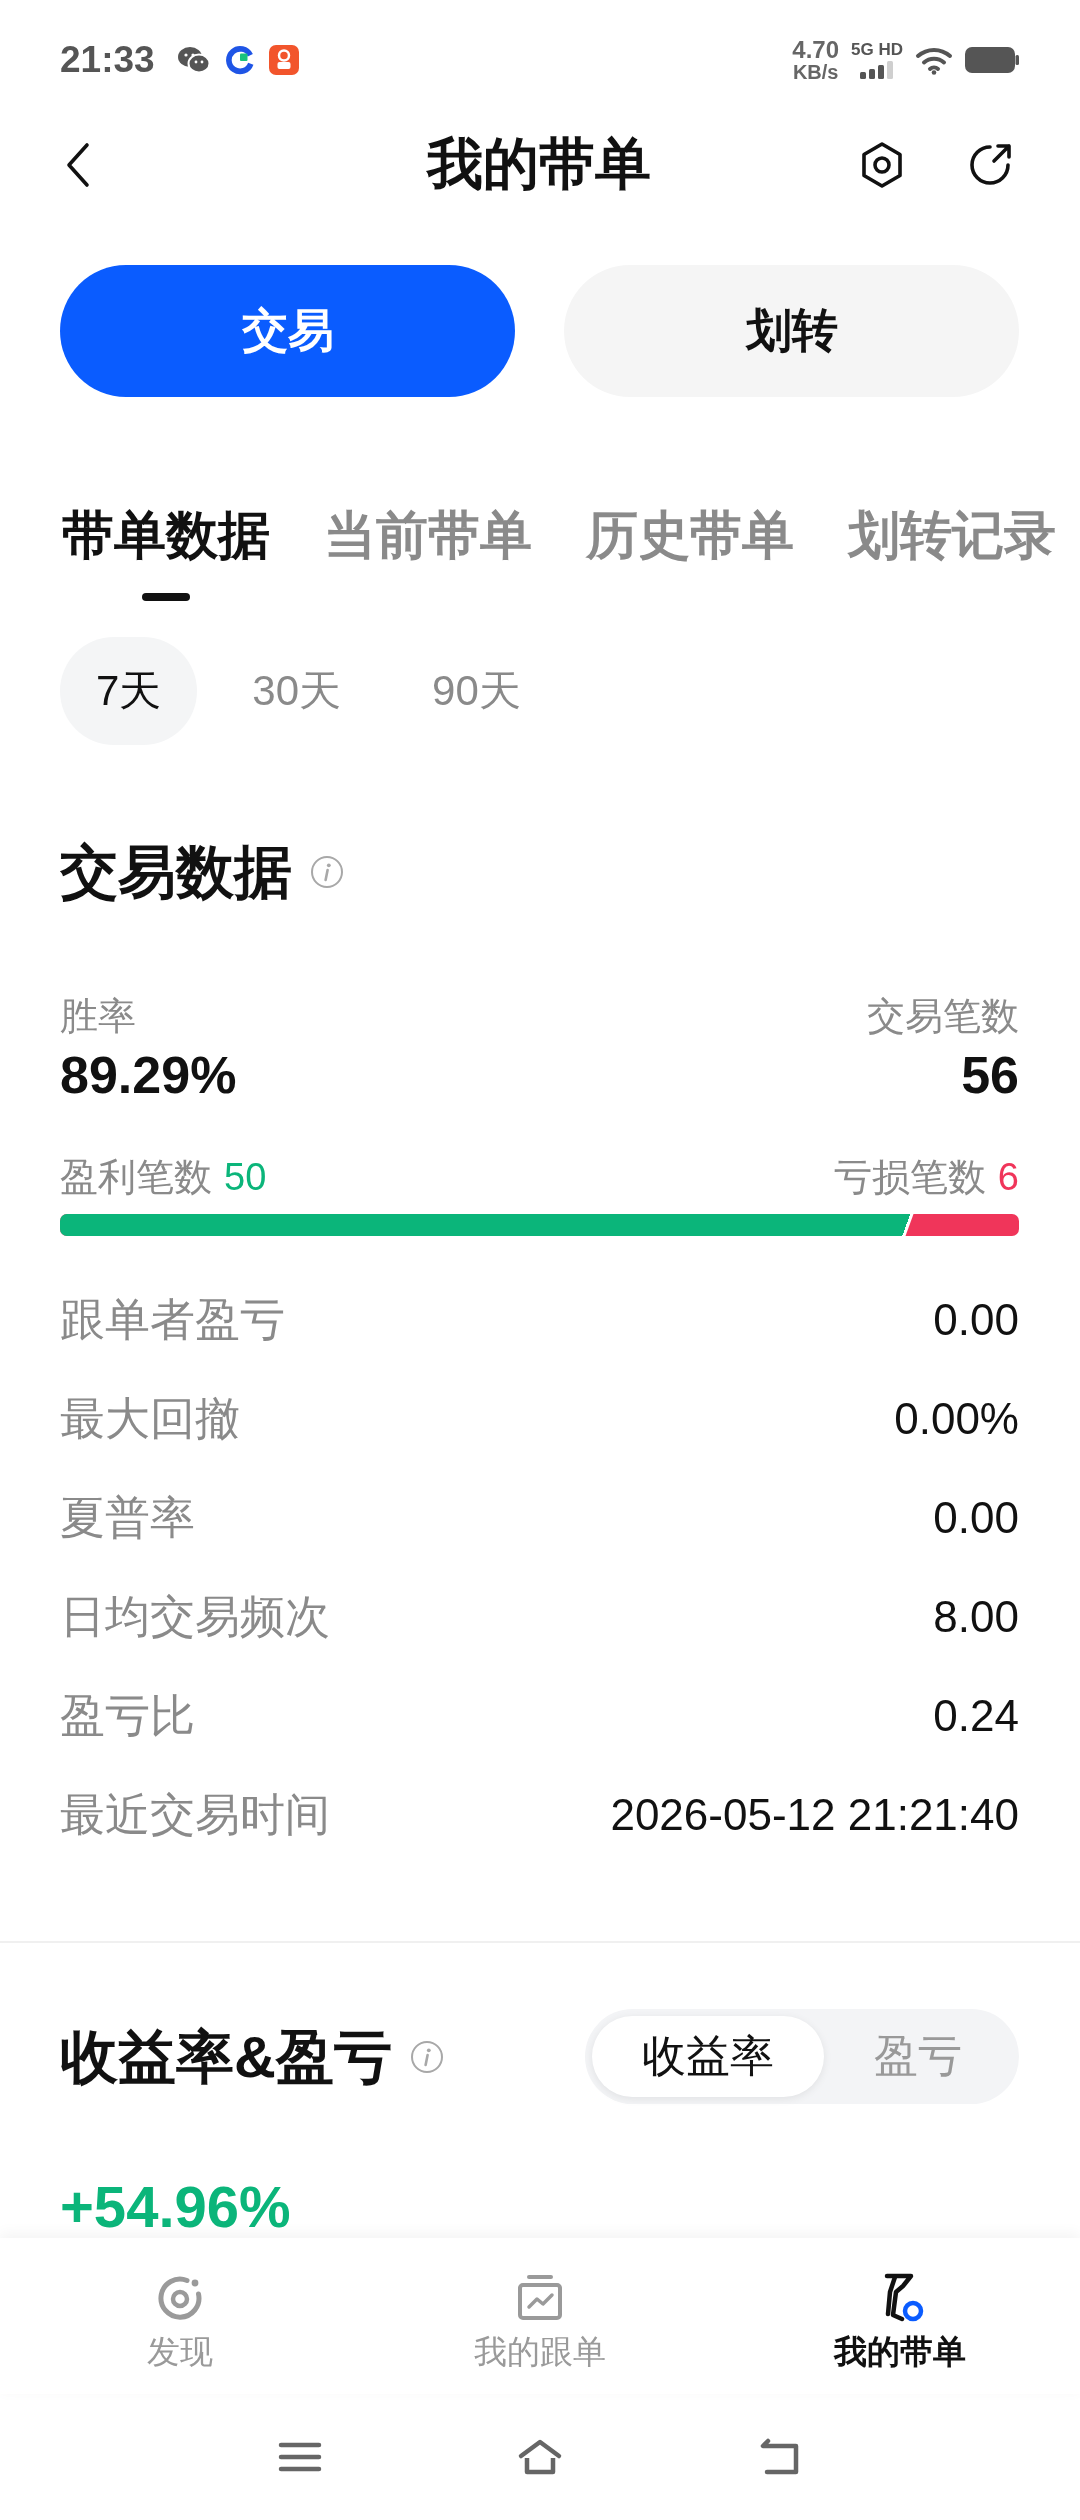  Describe the element at coordinates (791, 331) in the screenshot. I see `segment-button: 划转` at that location.